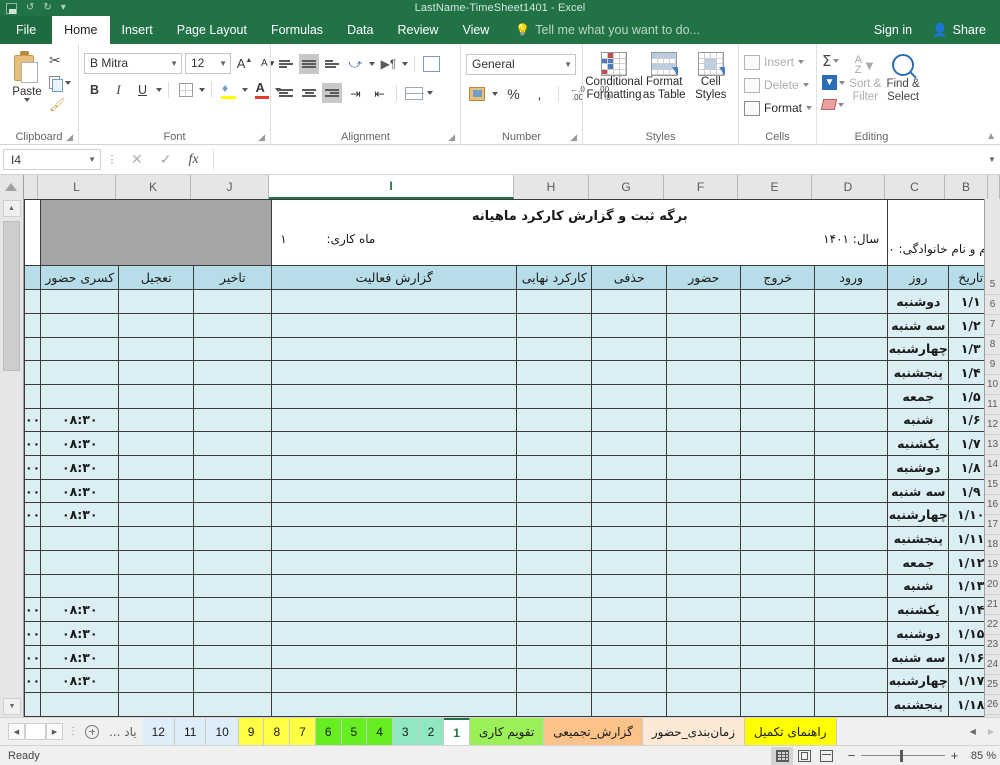 This screenshot has height=765, width=1000. Describe the element at coordinates (431, 731) in the screenshot. I see `sheet-tab-2: 2` at that location.